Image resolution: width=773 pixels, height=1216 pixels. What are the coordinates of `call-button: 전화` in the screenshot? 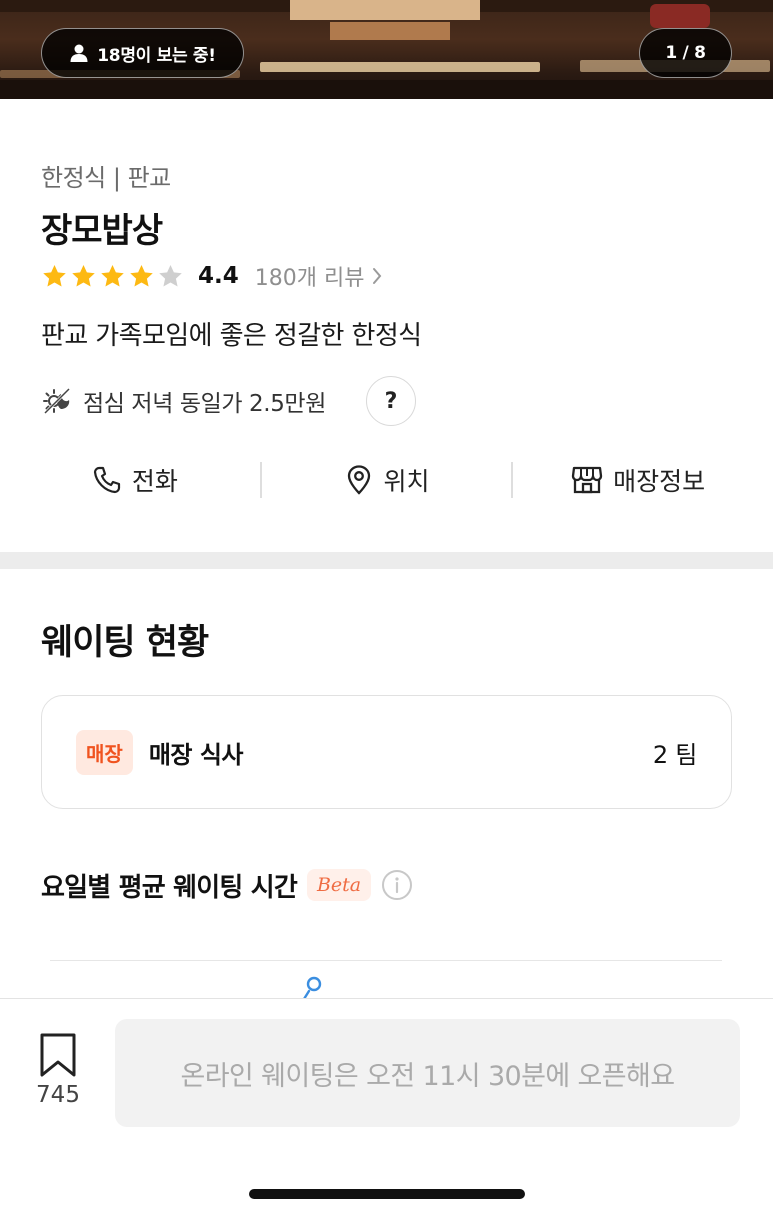 It's located at (135, 480).